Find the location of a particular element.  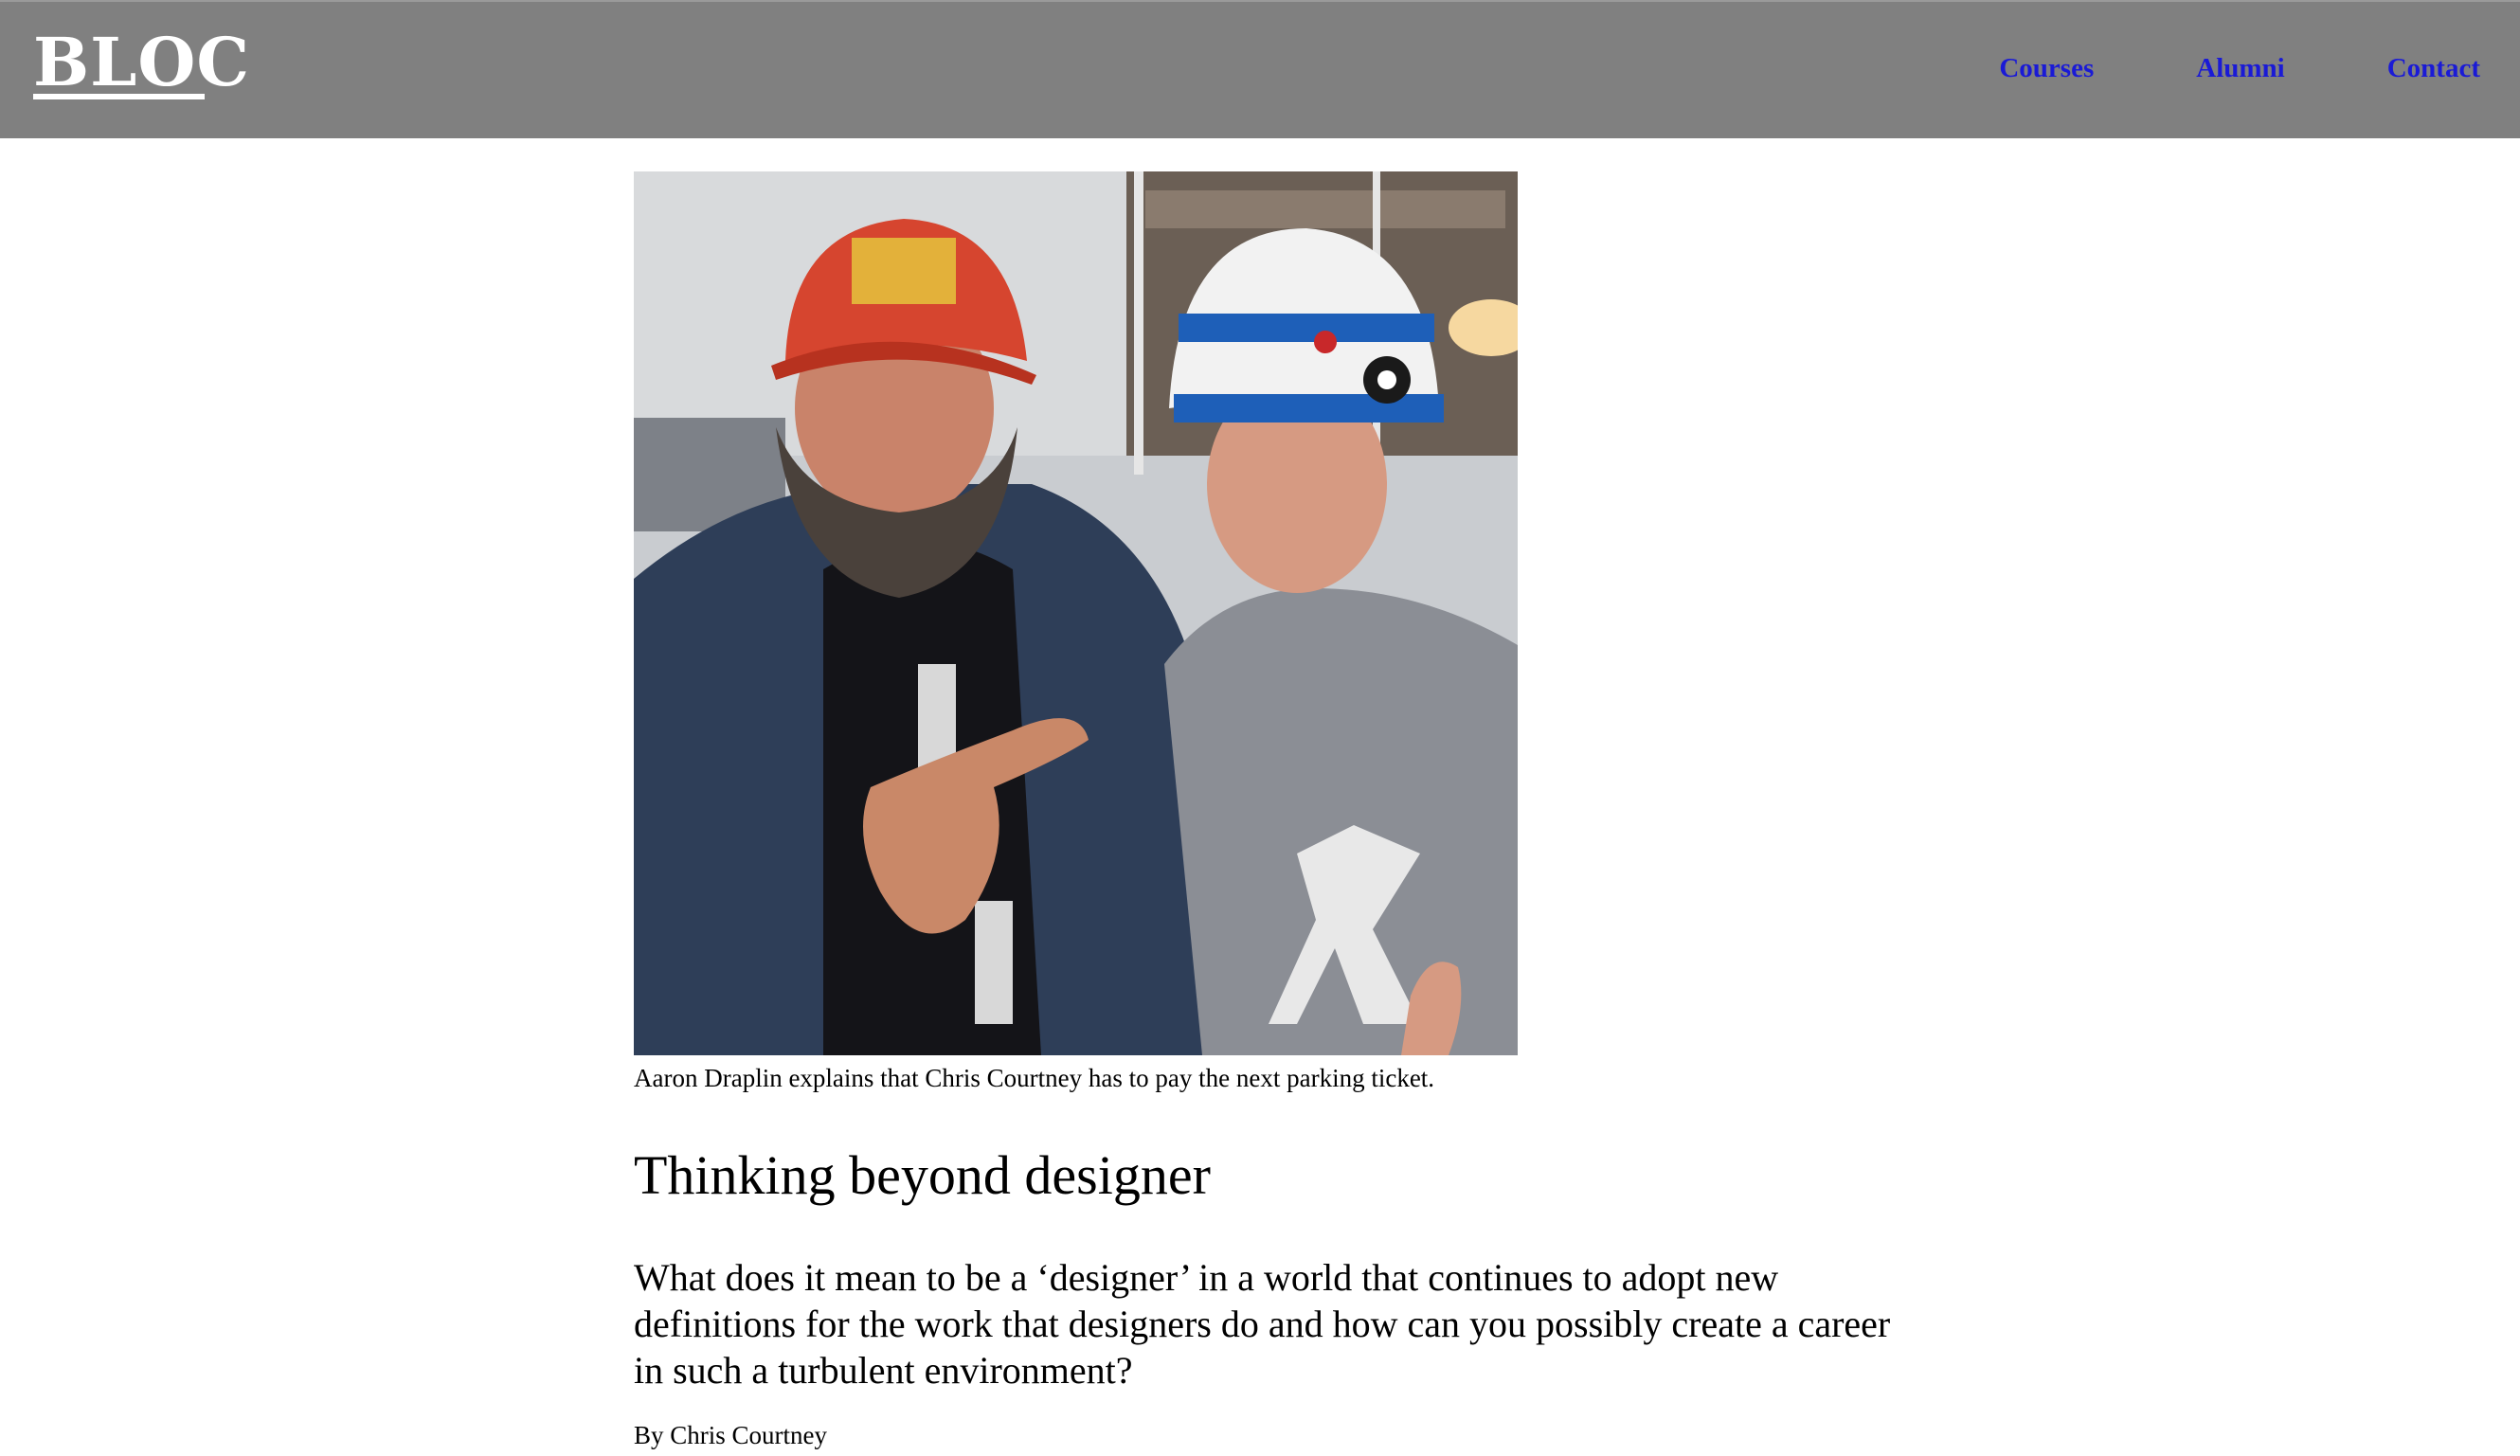

byline: By Chris Courtney is located at coordinates (731, 1435).